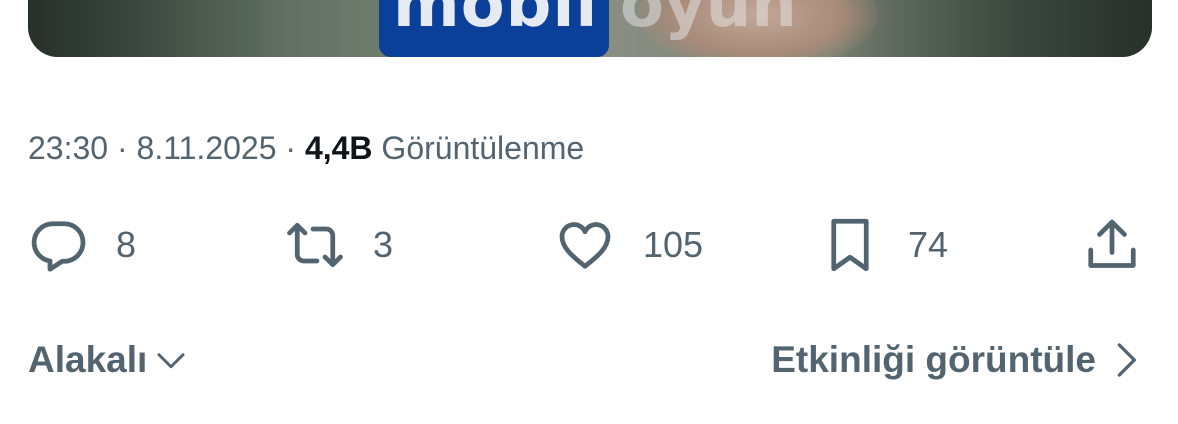  I want to click on sort-label: Alakalı, so click(88, 359).